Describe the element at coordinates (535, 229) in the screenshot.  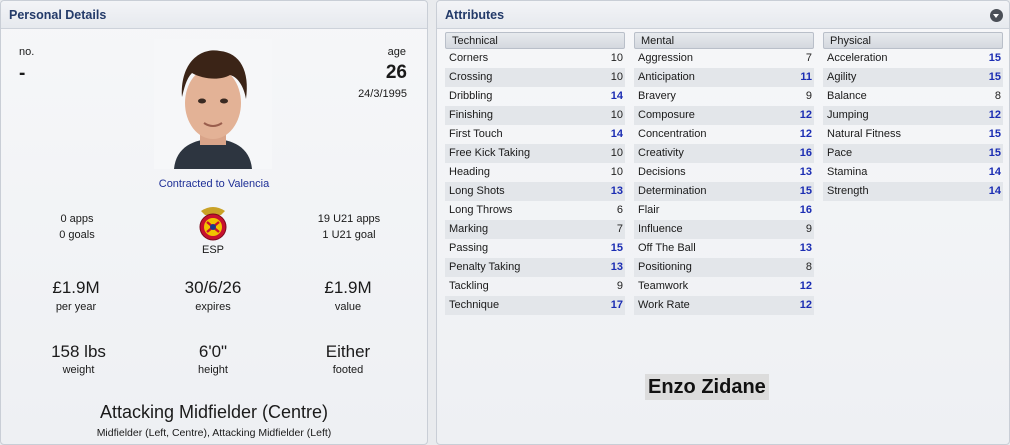
I see `attribute-row-marking: Marking 7` at that location.